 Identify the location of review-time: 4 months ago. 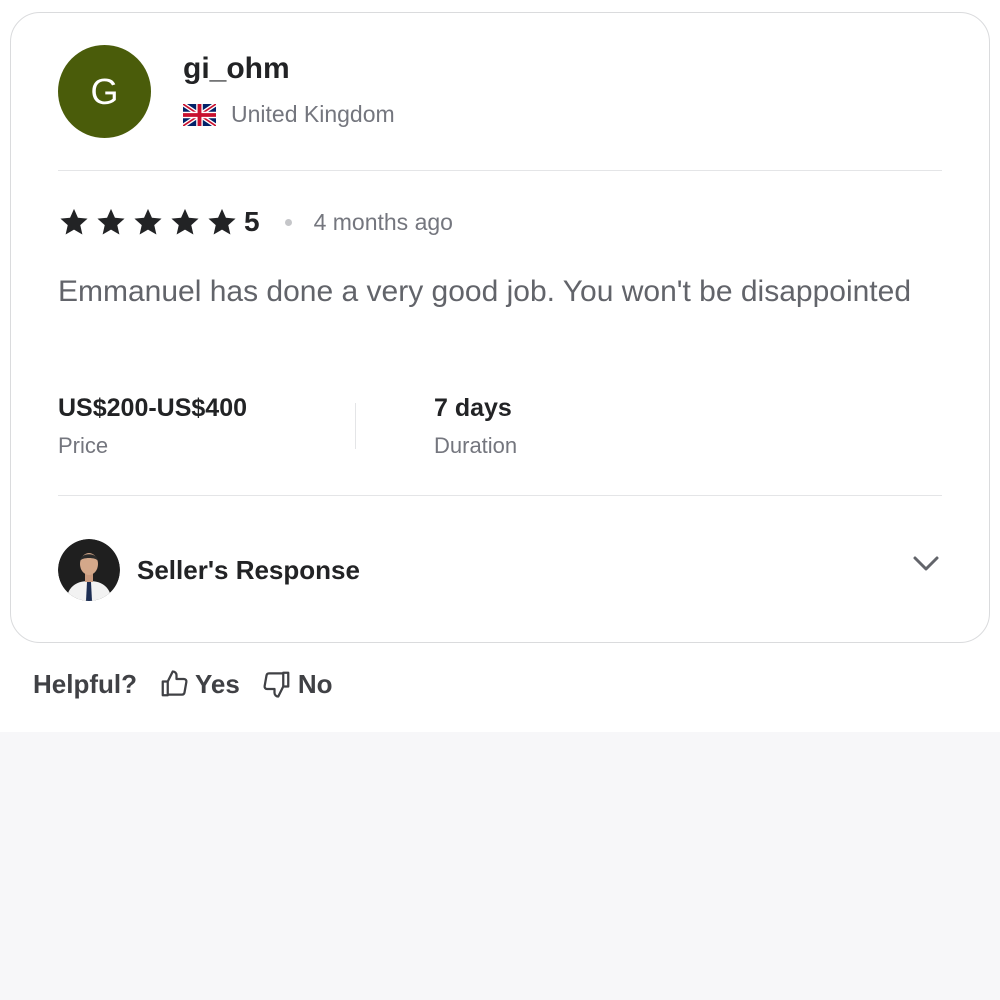
(383, 221).